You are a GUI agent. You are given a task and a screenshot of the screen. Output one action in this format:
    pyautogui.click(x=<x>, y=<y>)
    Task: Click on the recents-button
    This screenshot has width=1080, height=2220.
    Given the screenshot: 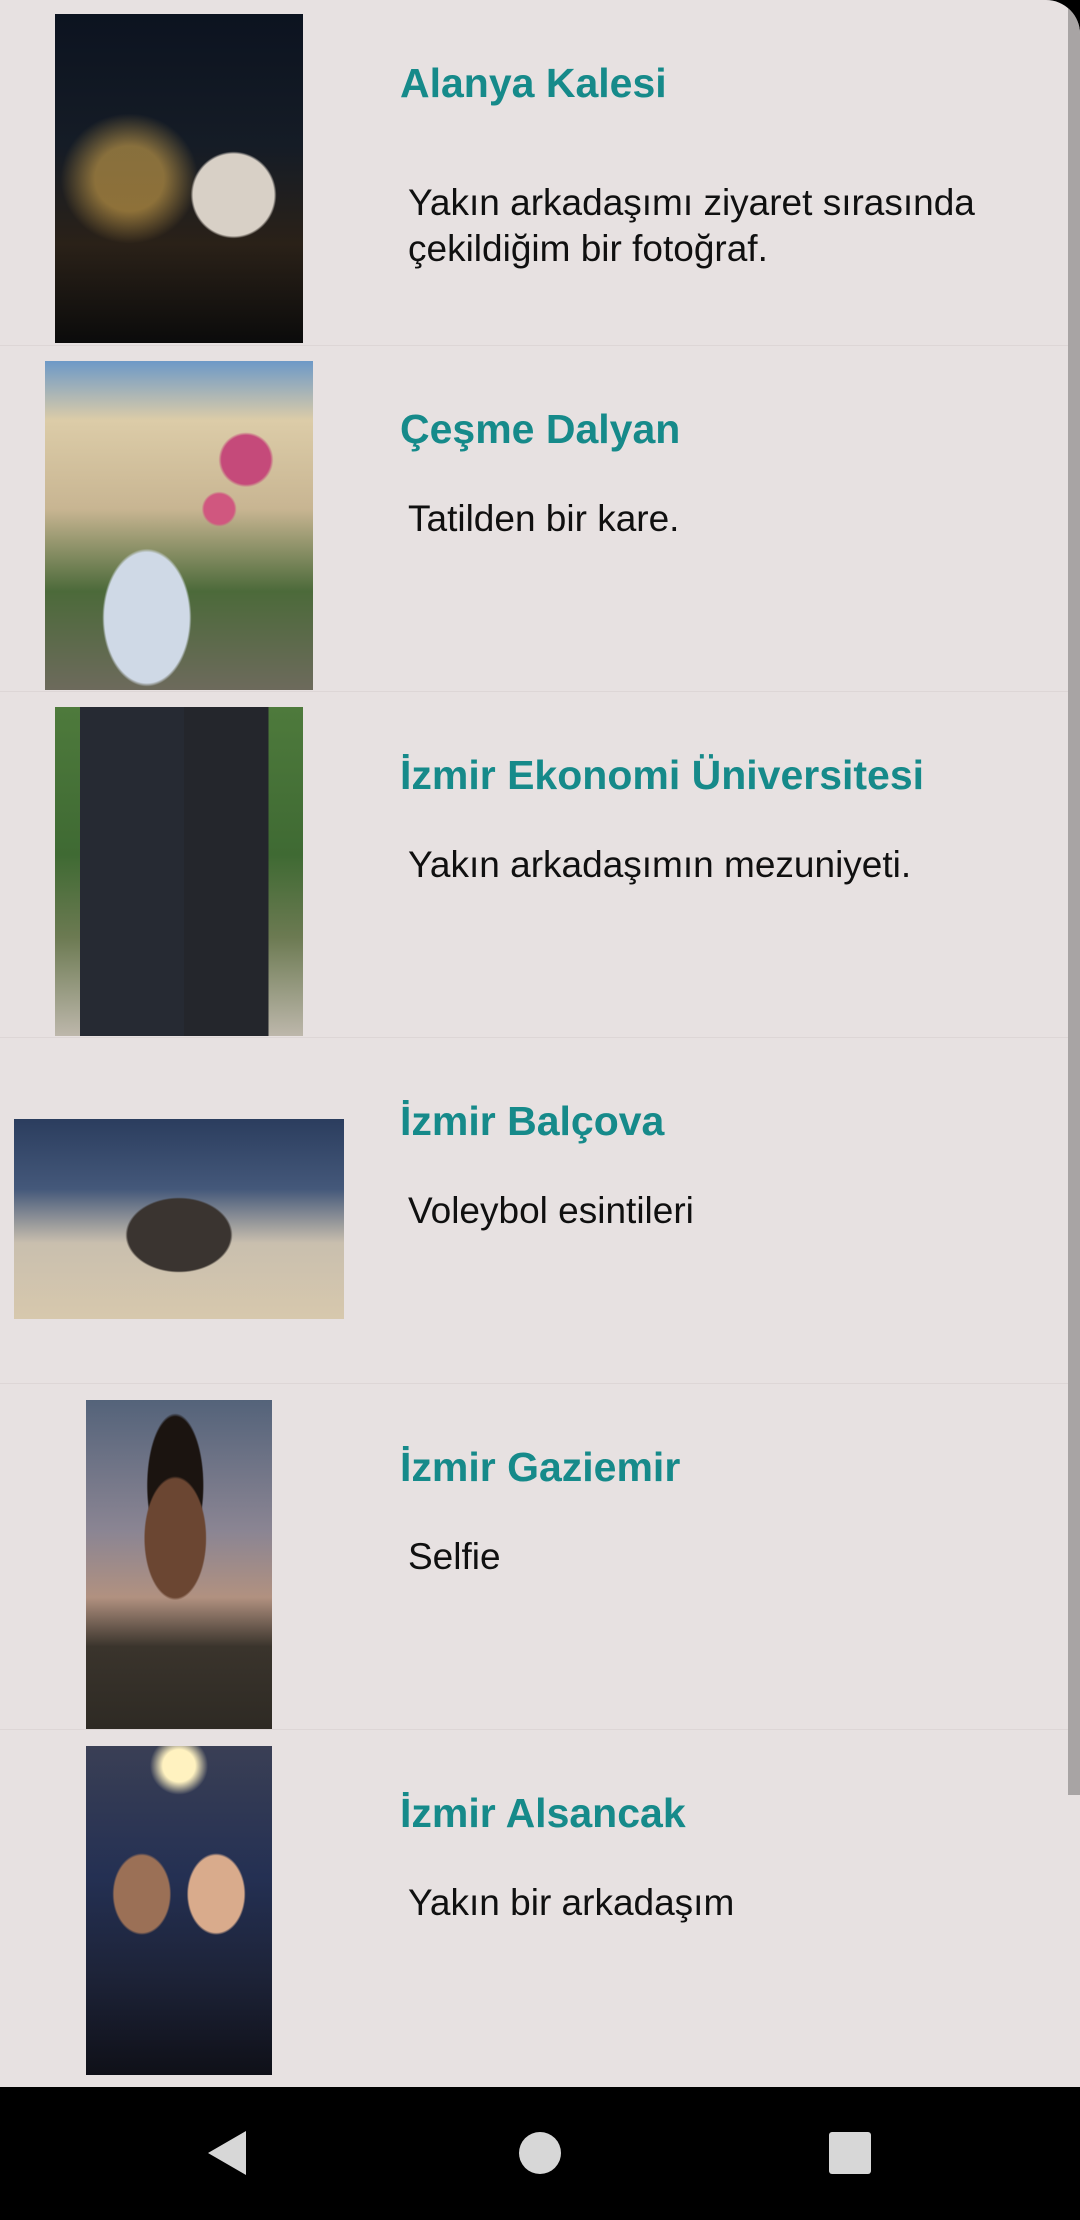 What is the action you would take?
    pyautogui.click(x=850, y=2153)
    